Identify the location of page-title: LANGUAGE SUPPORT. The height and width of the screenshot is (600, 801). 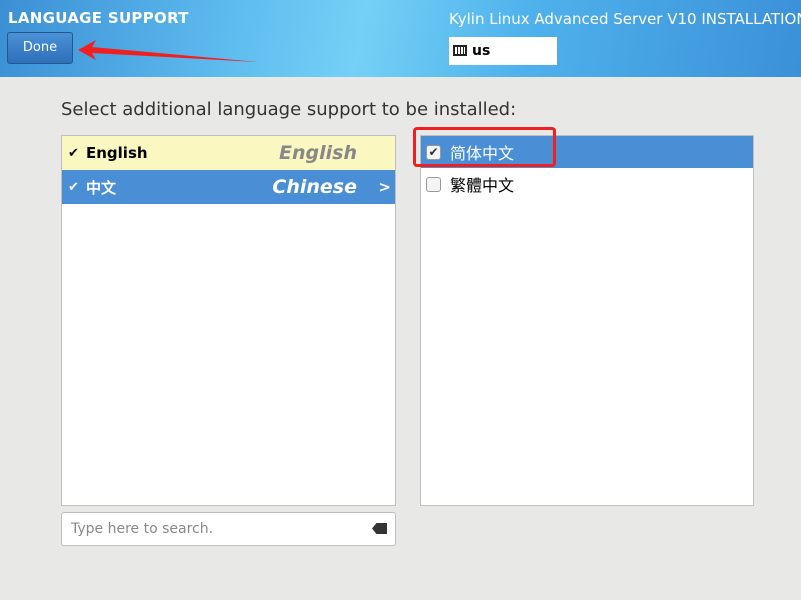
(98, 18).